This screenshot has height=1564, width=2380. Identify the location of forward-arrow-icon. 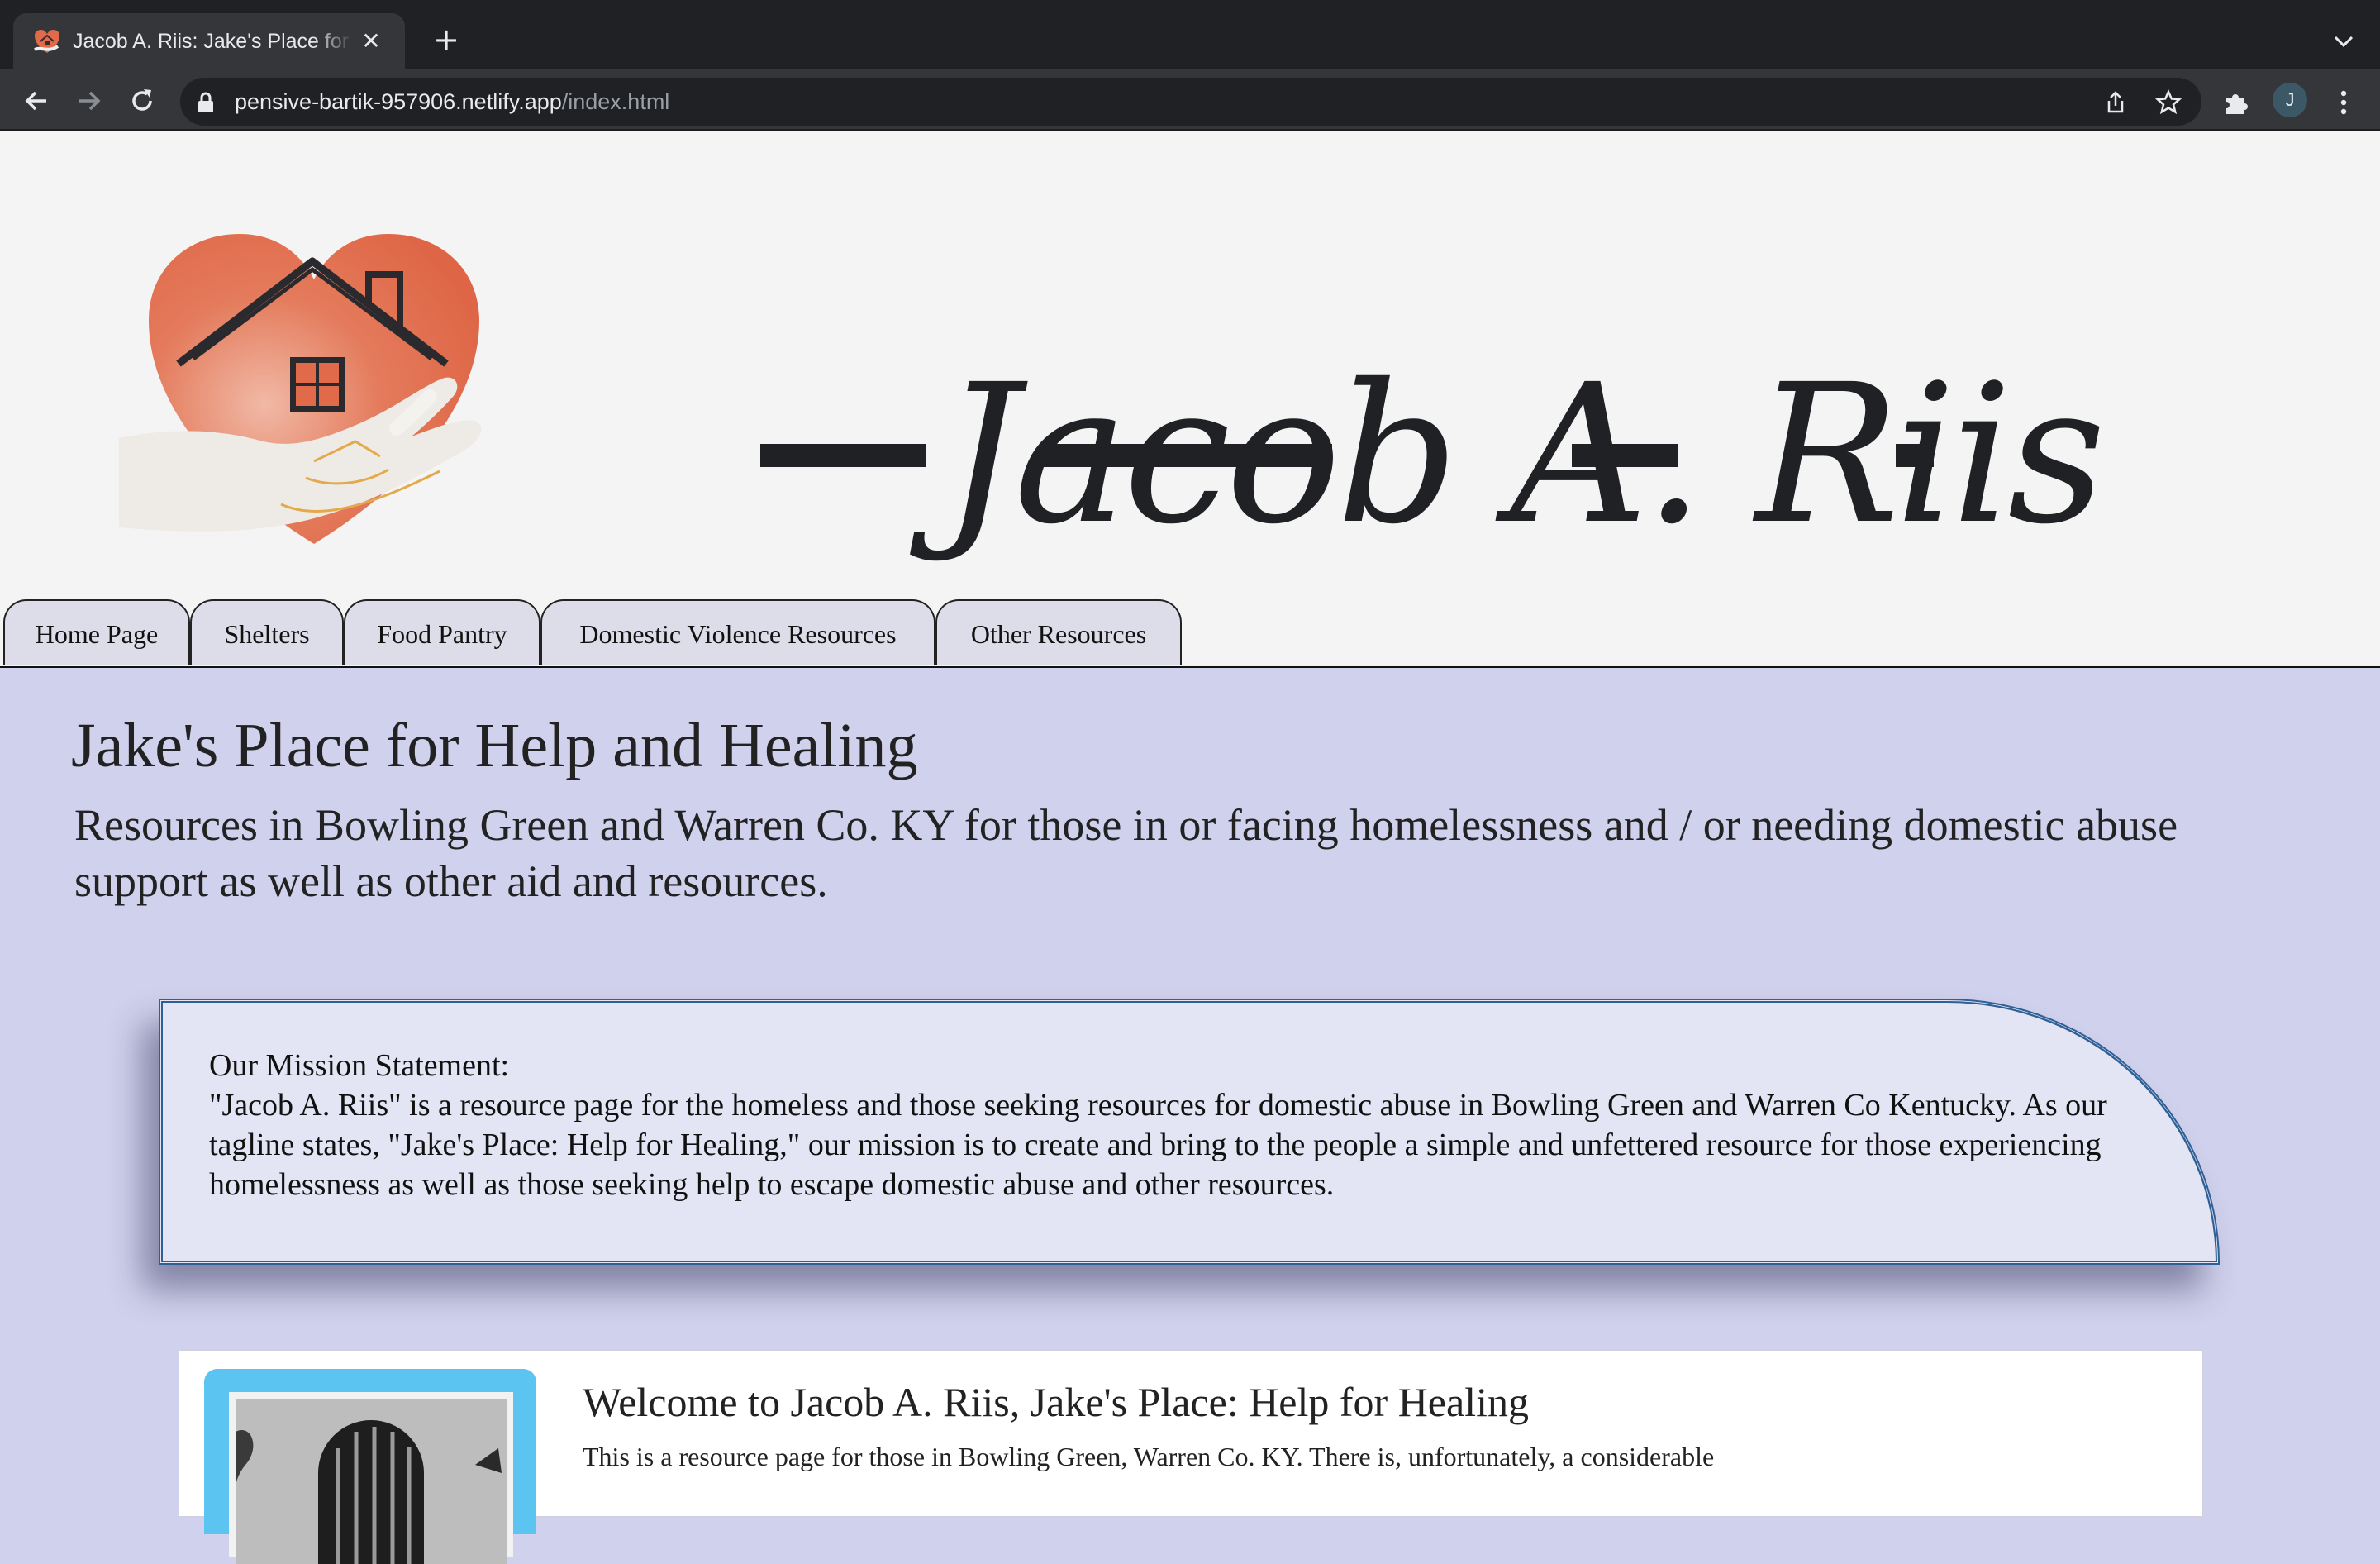
(89, 101).